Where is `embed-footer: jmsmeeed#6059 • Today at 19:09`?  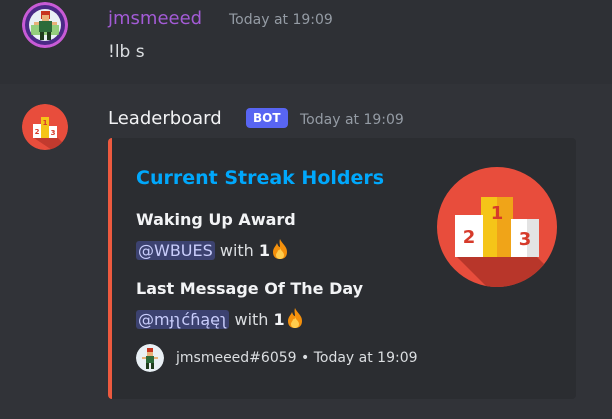
embed-footer: jmsmeeed#6059 • Today at 19:09 is located at coordinates (297, 358).